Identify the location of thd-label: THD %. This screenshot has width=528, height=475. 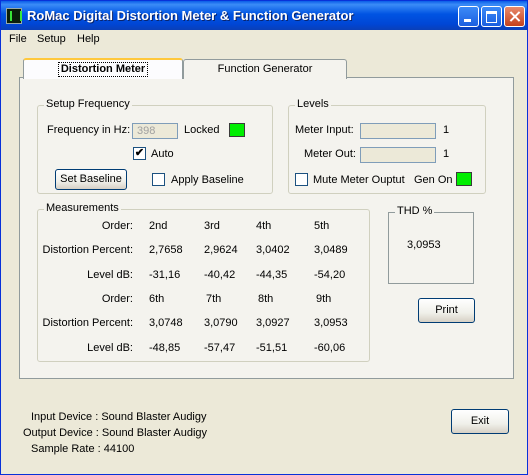
(415, 211).